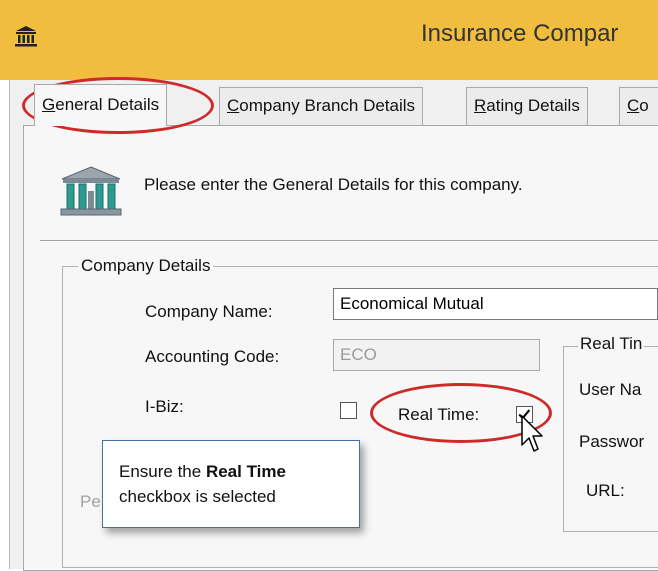 The image size is (658, 571). I want to click on partial-label: Pe, so click(90, 501).